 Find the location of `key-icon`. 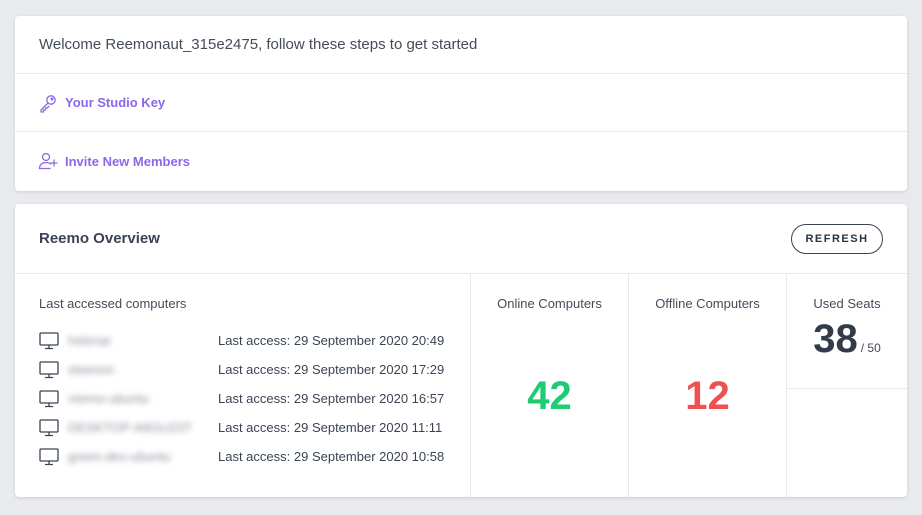

key-icon is located at coordinates (48, 103).